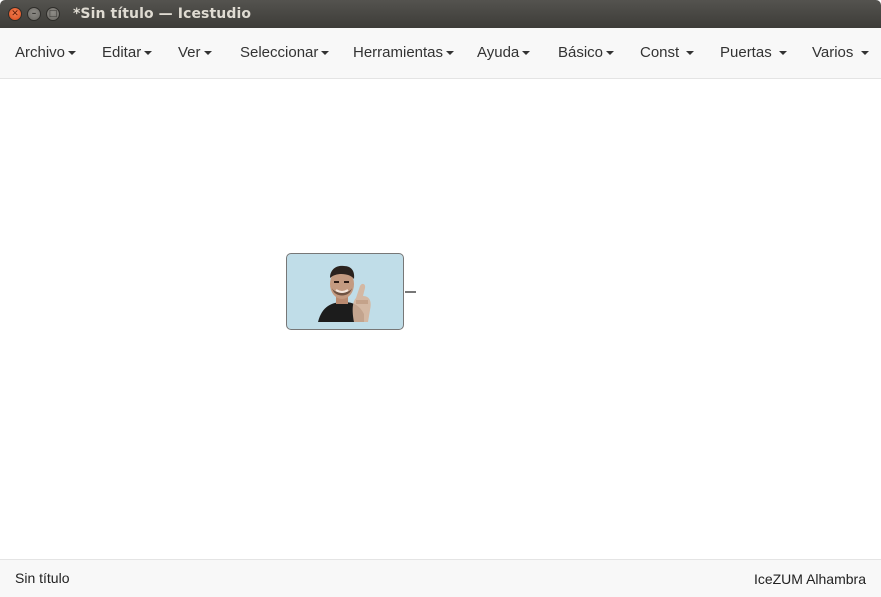 This screenshot has height=597, width=881. Describe the element at coordinates (581, 52) in the screenshot. I see `menu-label: Básico` at that location.